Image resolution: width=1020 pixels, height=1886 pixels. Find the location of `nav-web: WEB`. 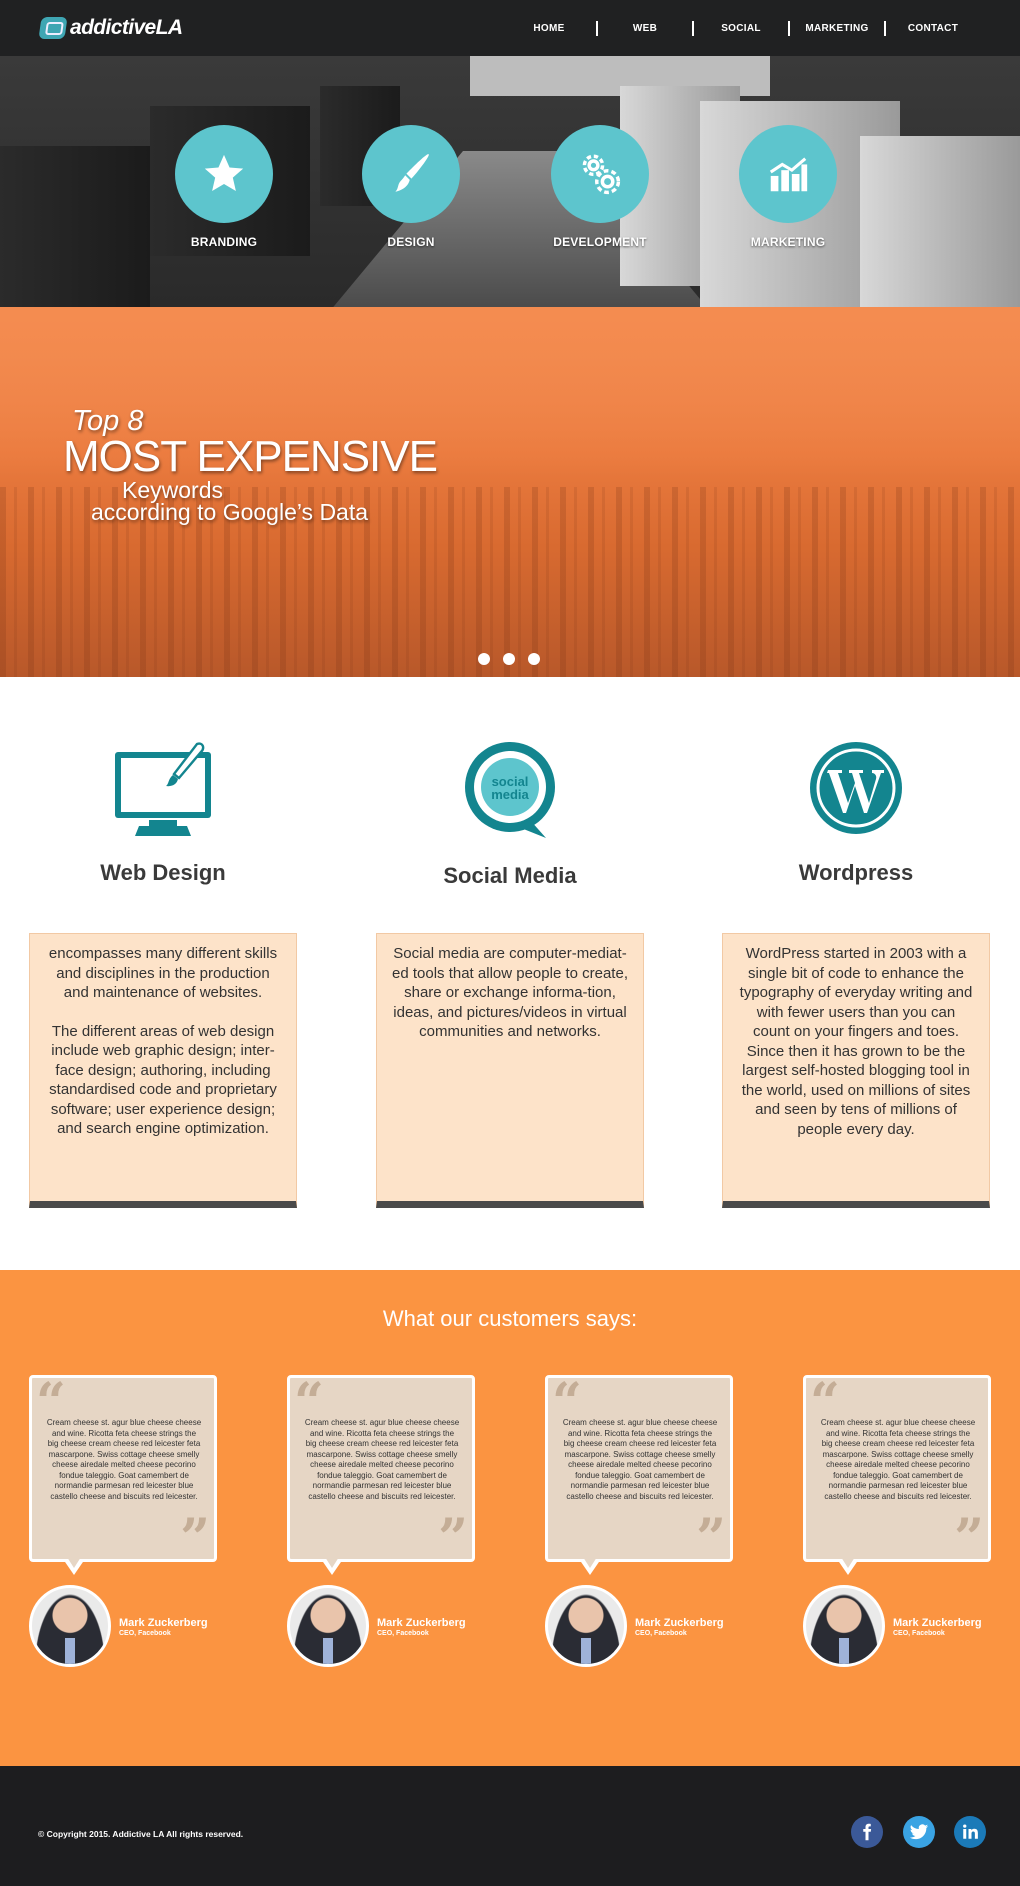

nav-web: WEB is located at coordinates (645, 28).